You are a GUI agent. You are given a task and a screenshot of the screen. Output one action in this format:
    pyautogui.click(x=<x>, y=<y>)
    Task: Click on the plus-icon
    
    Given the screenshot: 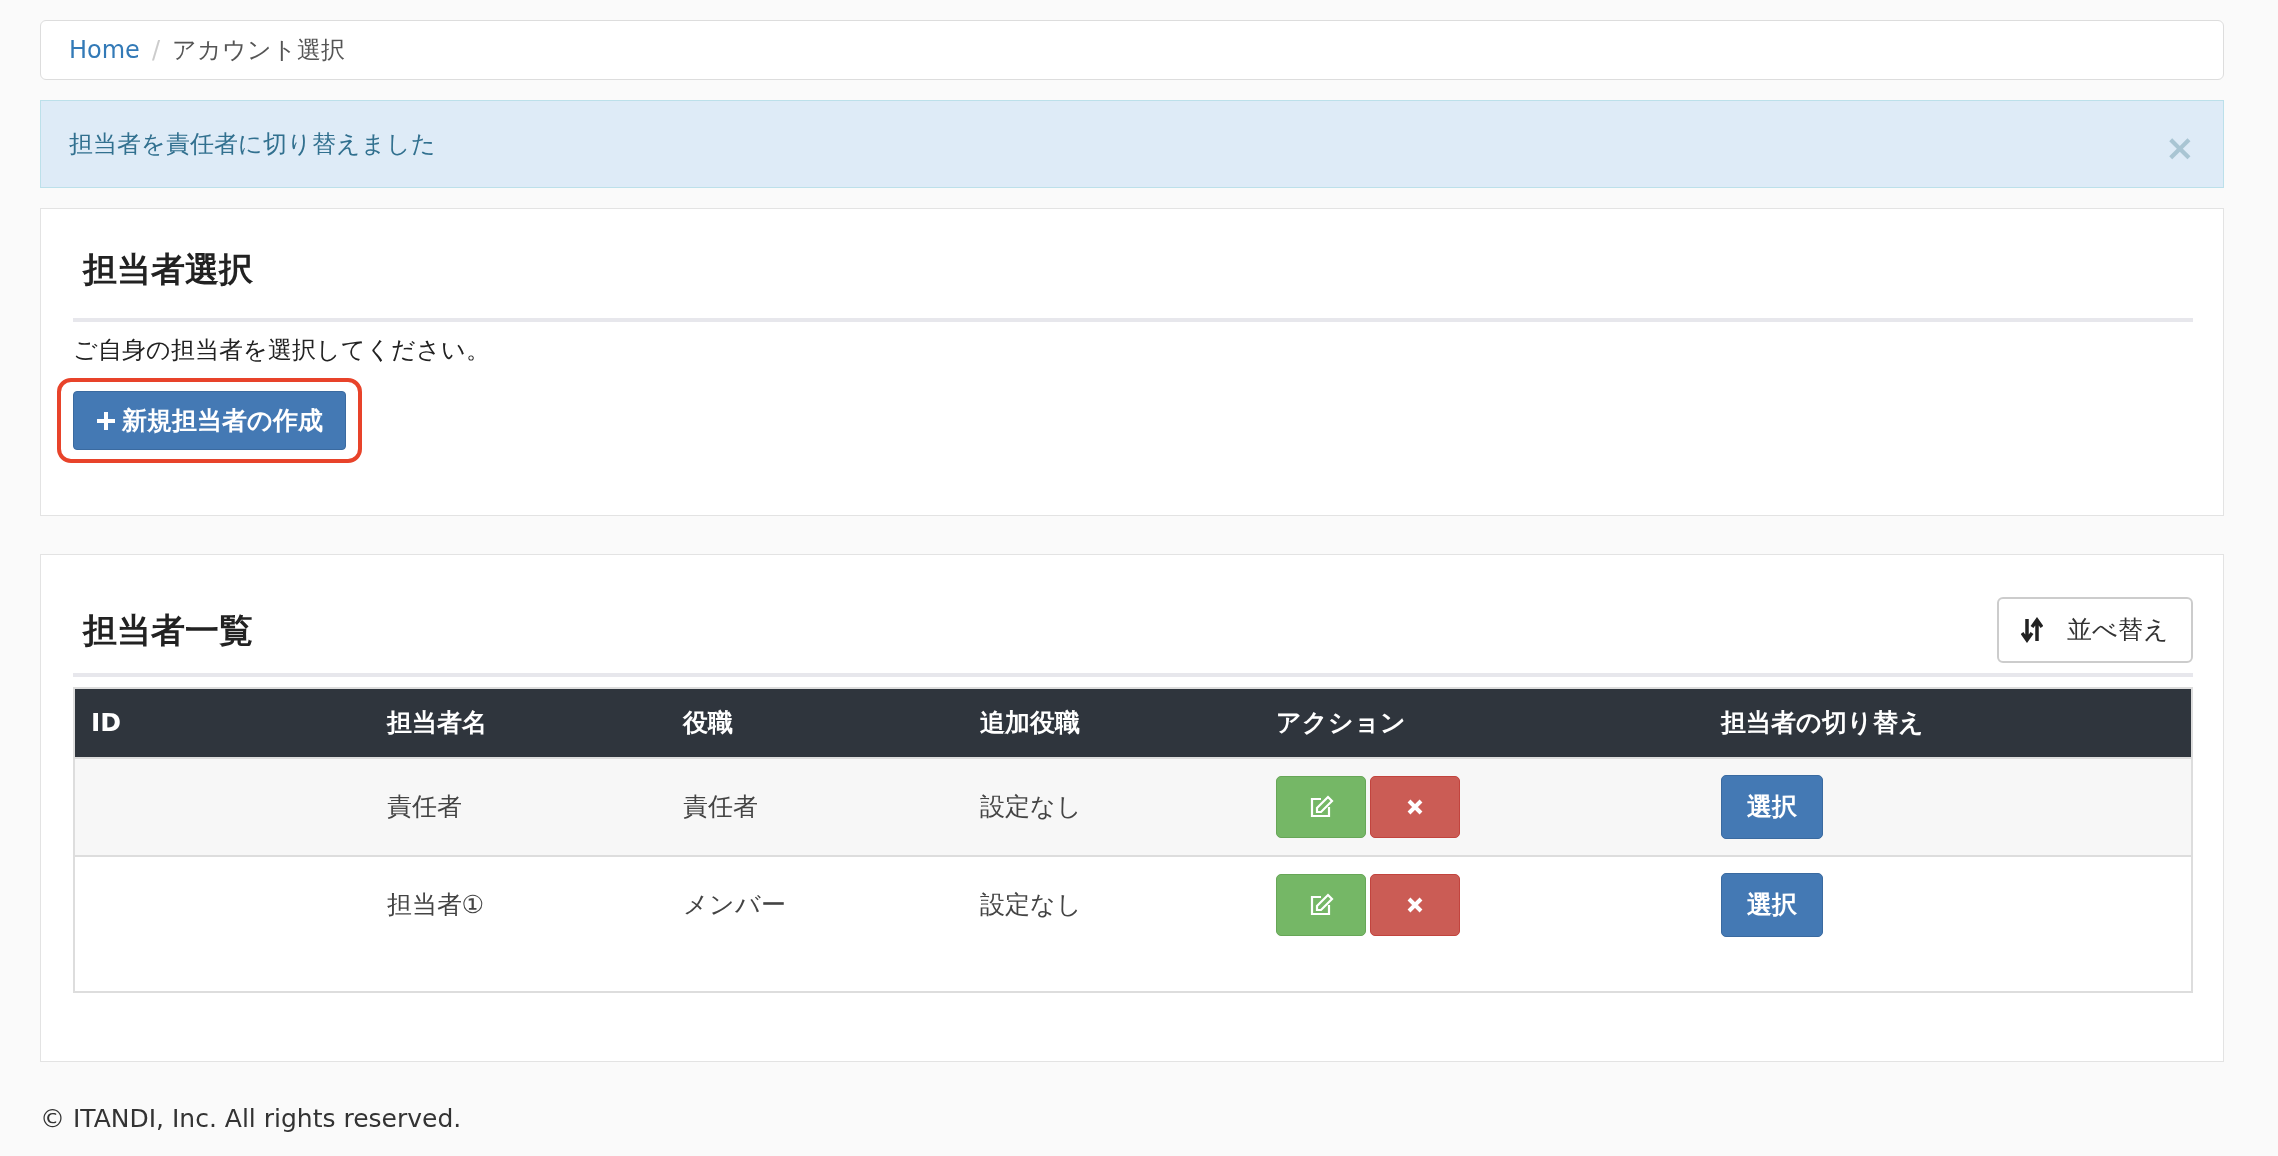 What is the action you would take?
    pyautogui.click(x=106, y=420)
    